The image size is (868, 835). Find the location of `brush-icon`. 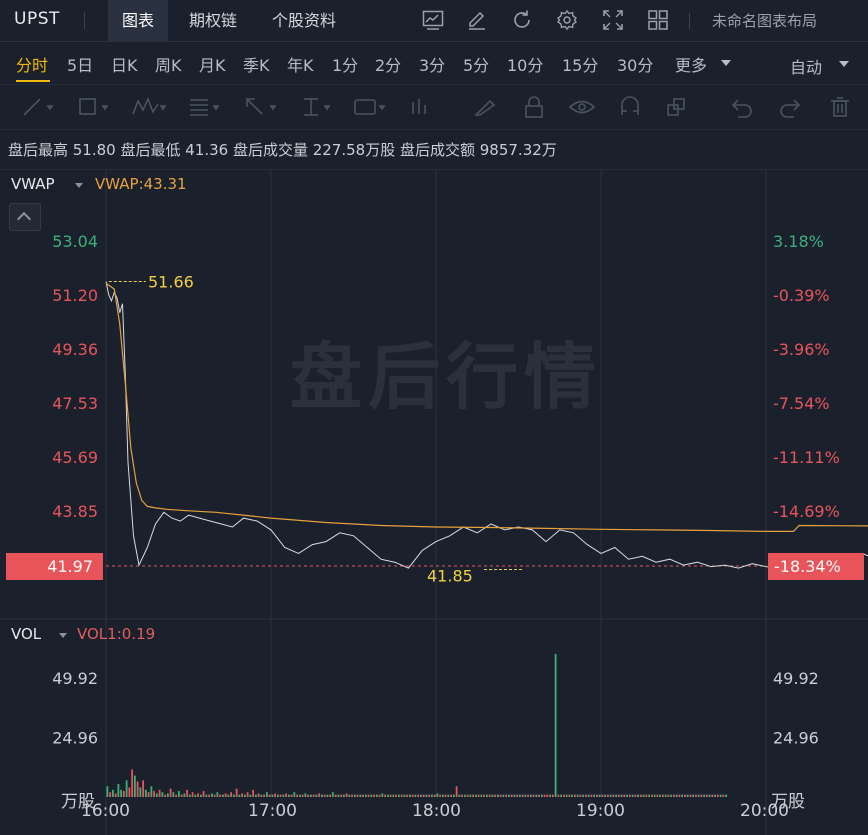

brush-icon is located at coordinates (485, 107).